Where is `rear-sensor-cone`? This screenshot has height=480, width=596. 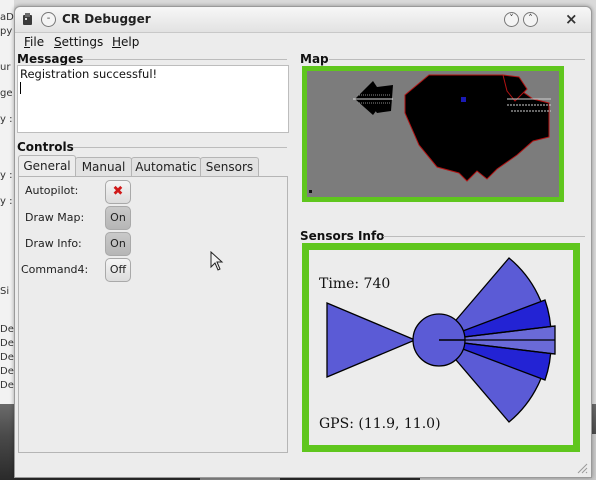
rear-sensor-cone is located at coordinates (371, 340).